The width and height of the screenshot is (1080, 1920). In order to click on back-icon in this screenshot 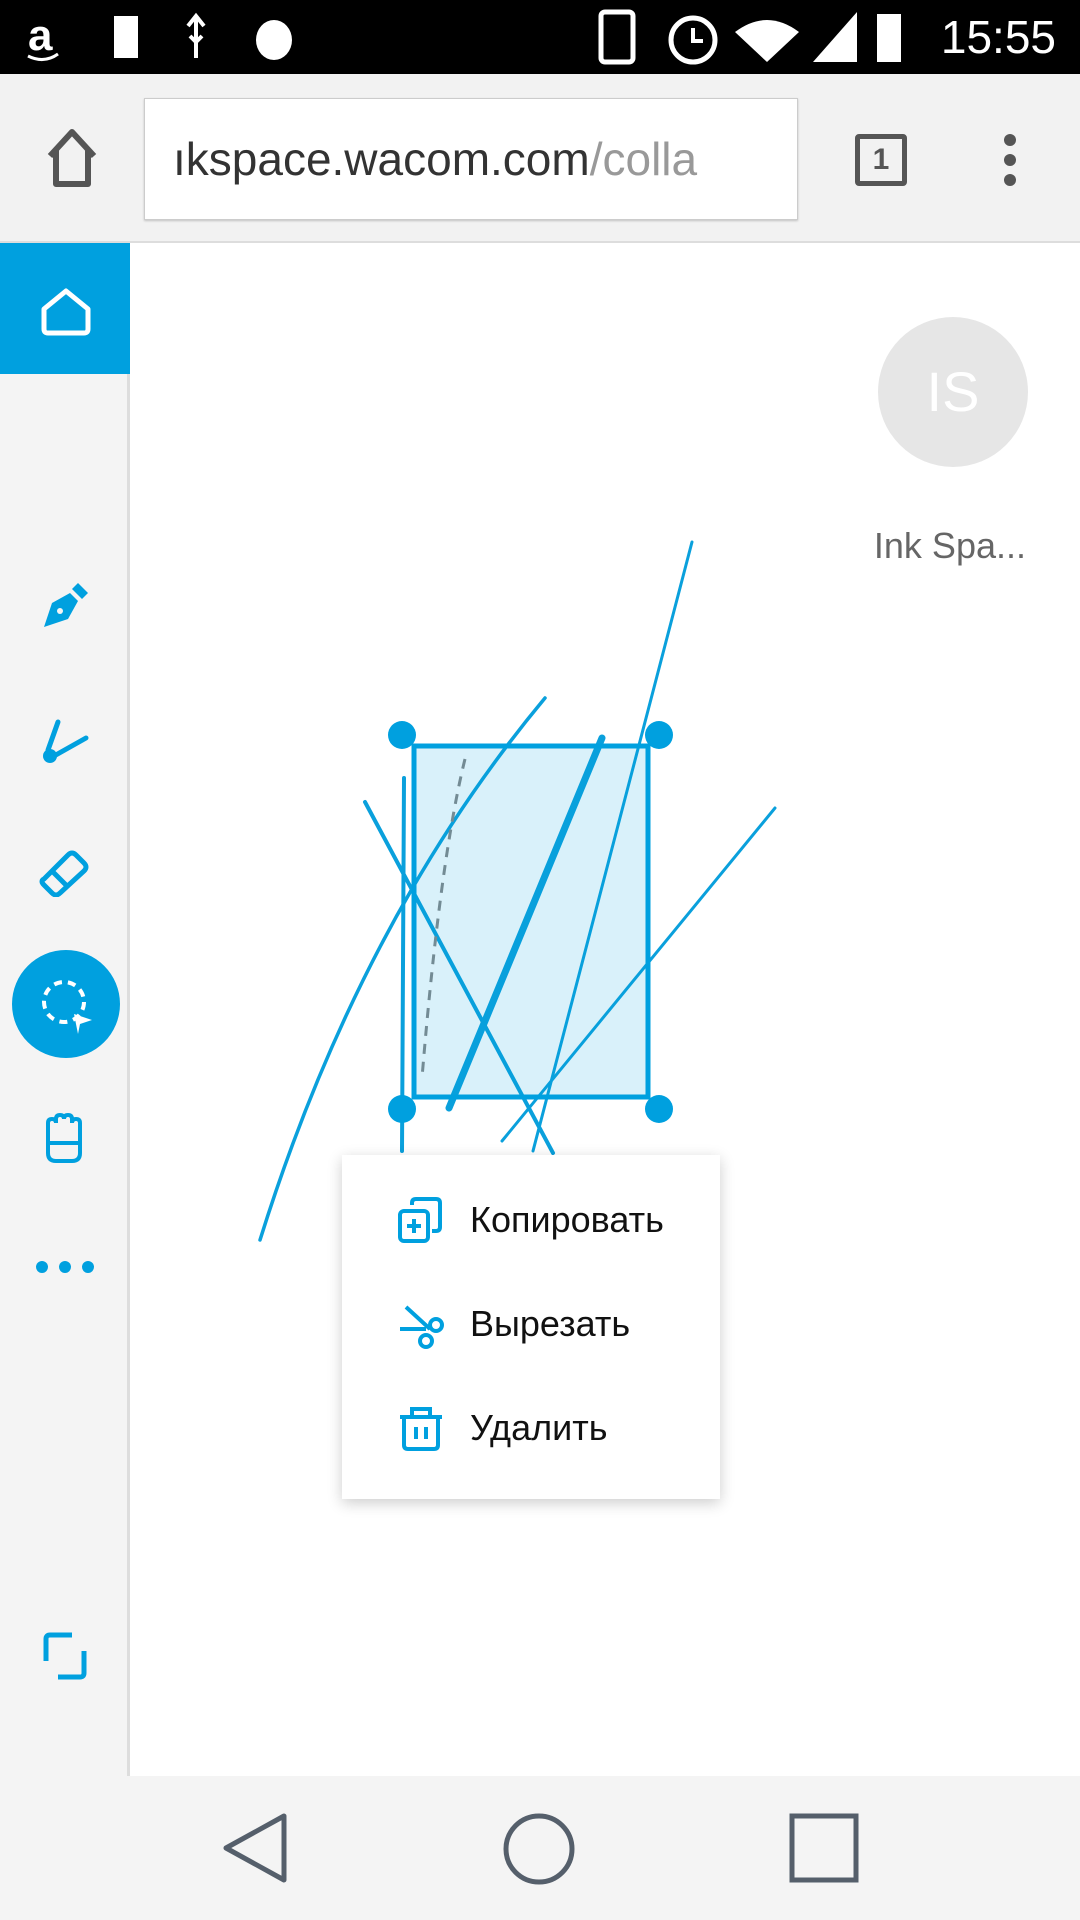, I will do `click(255, 1848)`.